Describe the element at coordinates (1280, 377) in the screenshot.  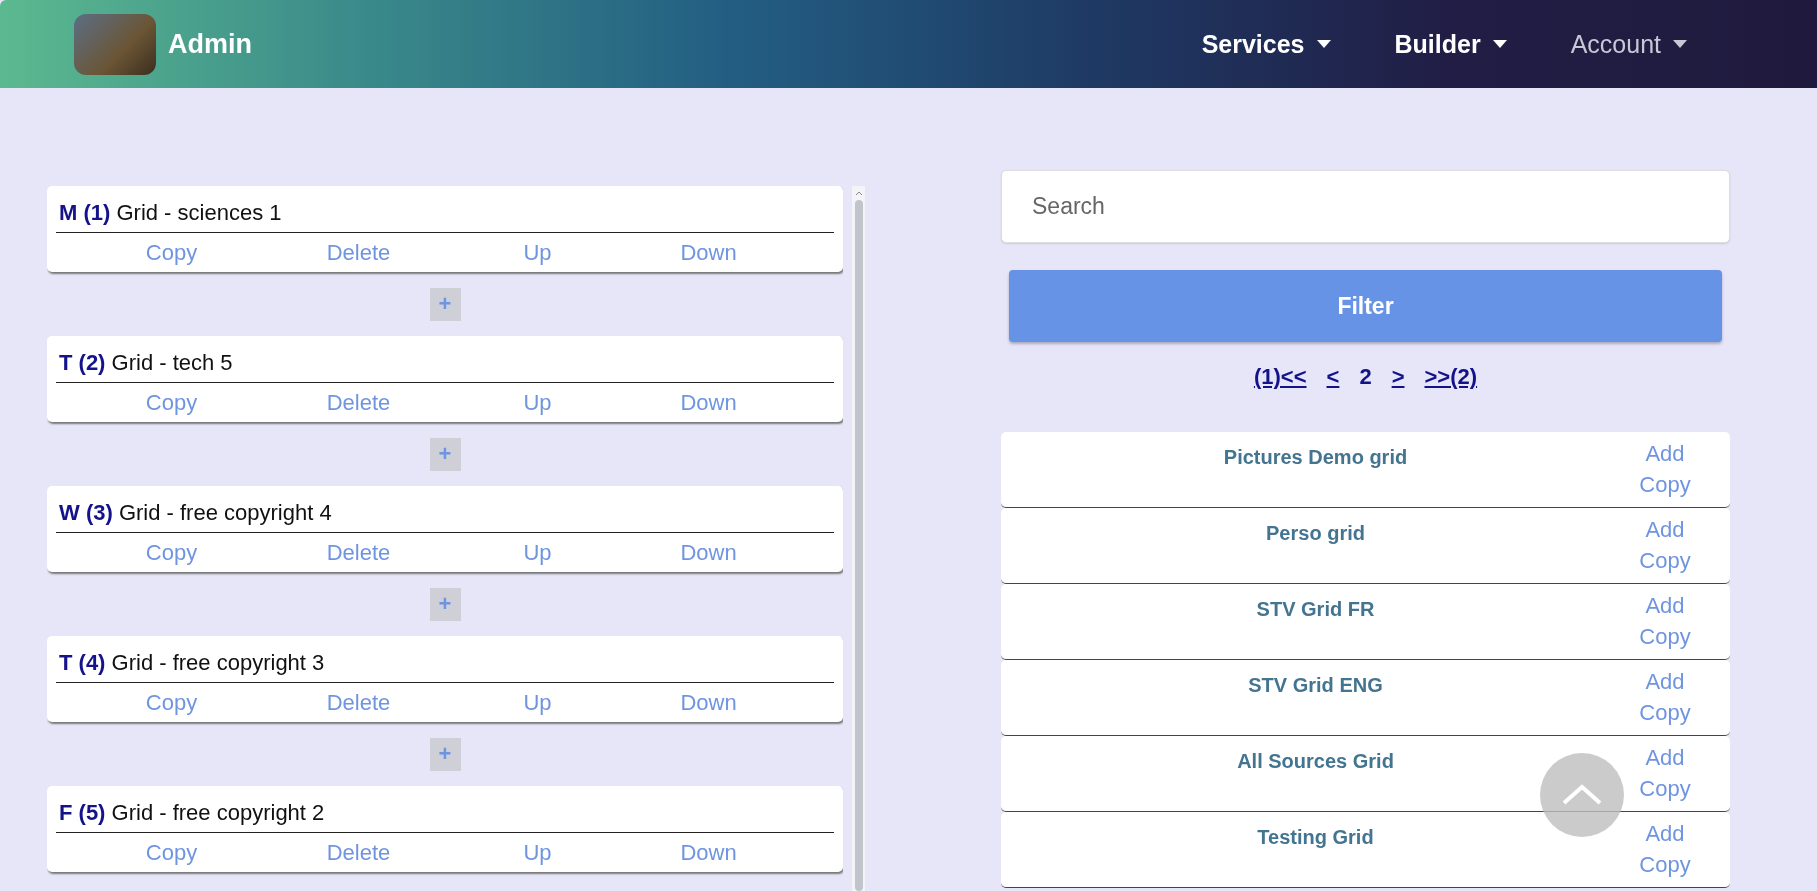
I see `page-link: (1)<<` at that location.